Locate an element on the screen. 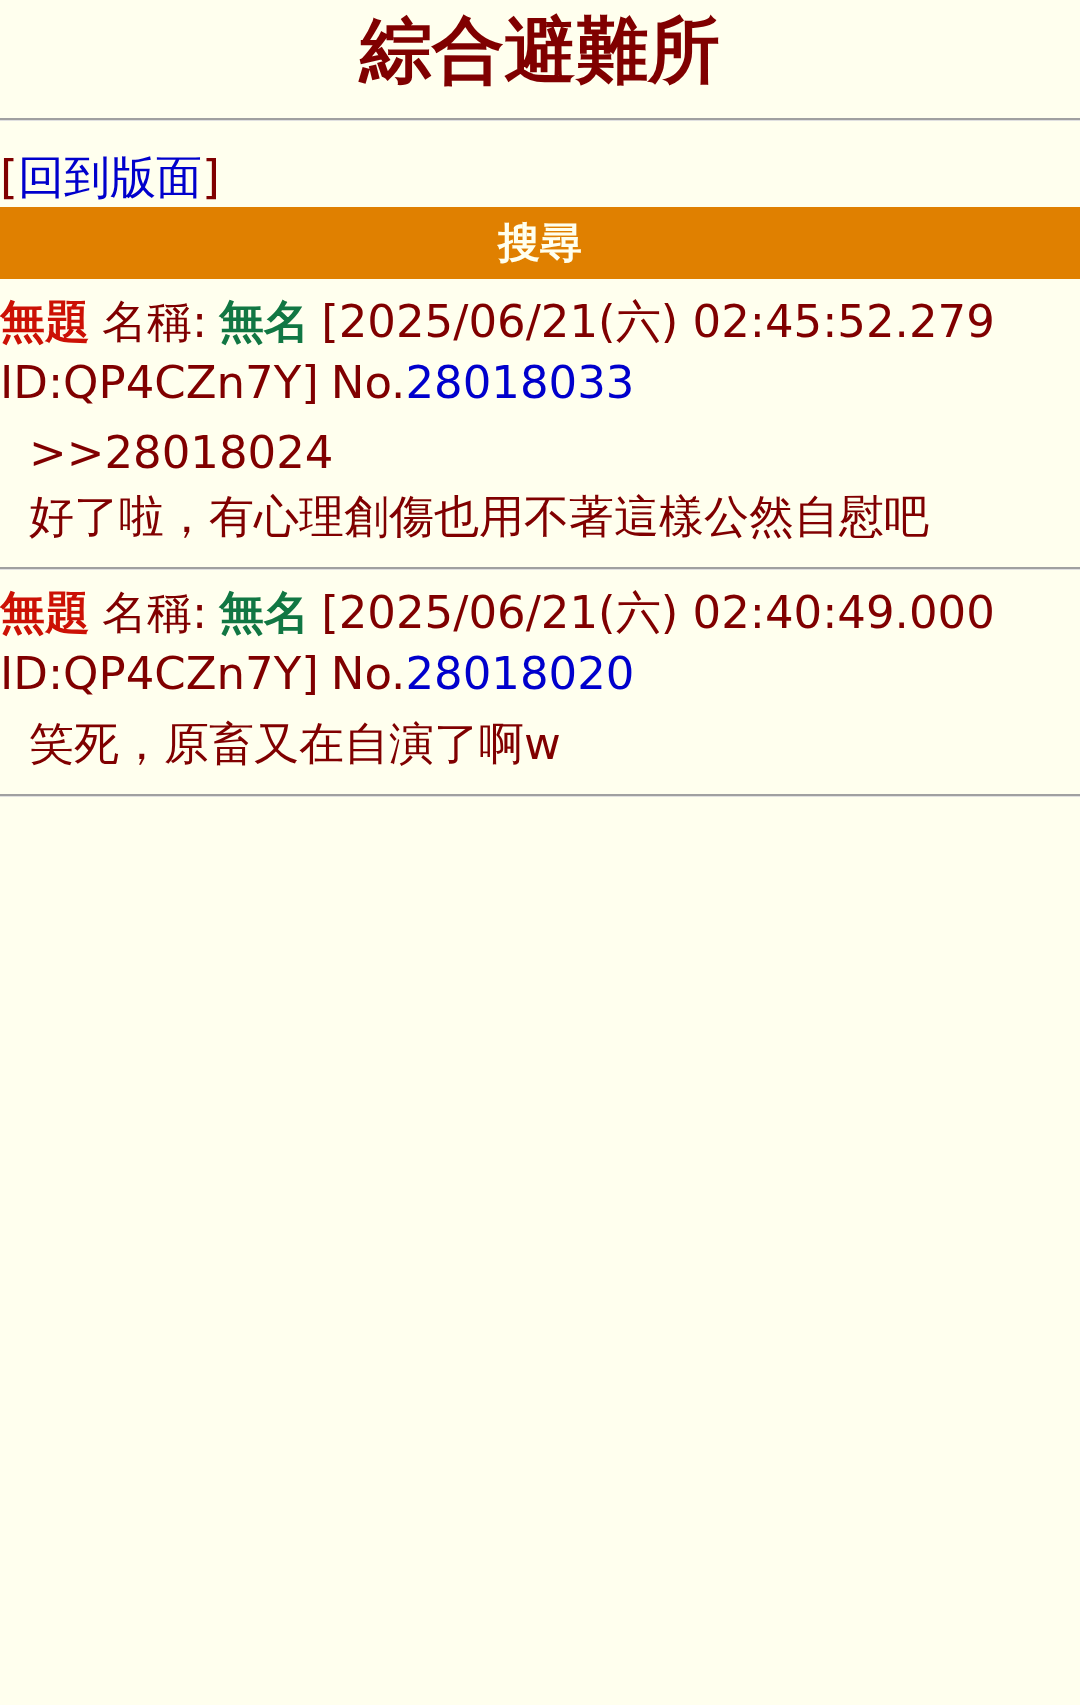  back-link: 回到版面 is located at coordinates (109, 177).